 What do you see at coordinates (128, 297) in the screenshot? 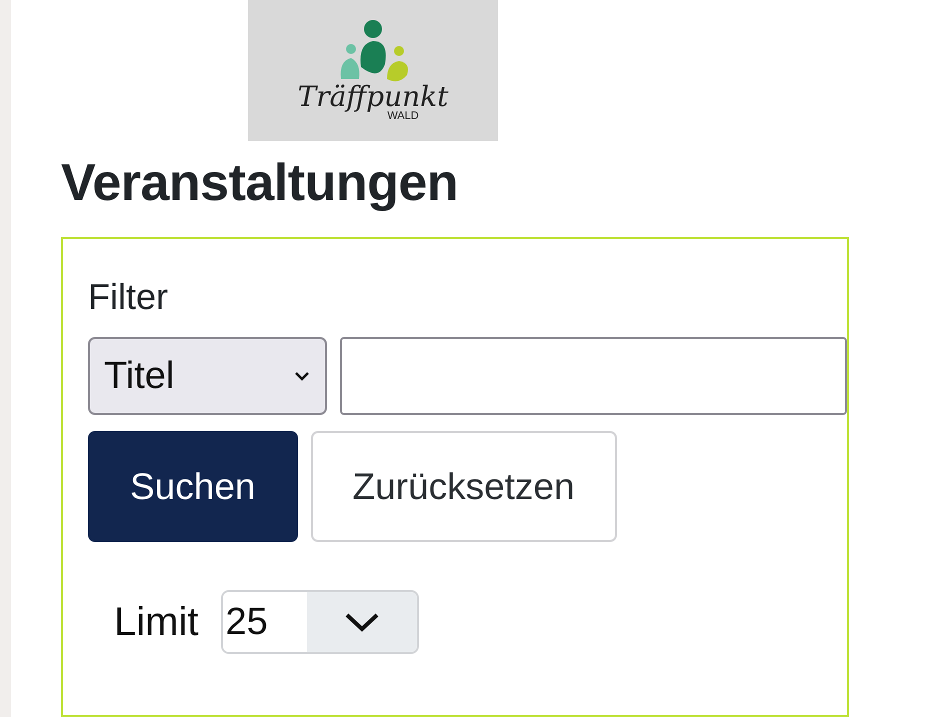
I see `filter-label: Filter` at bounding box center [128, 297].